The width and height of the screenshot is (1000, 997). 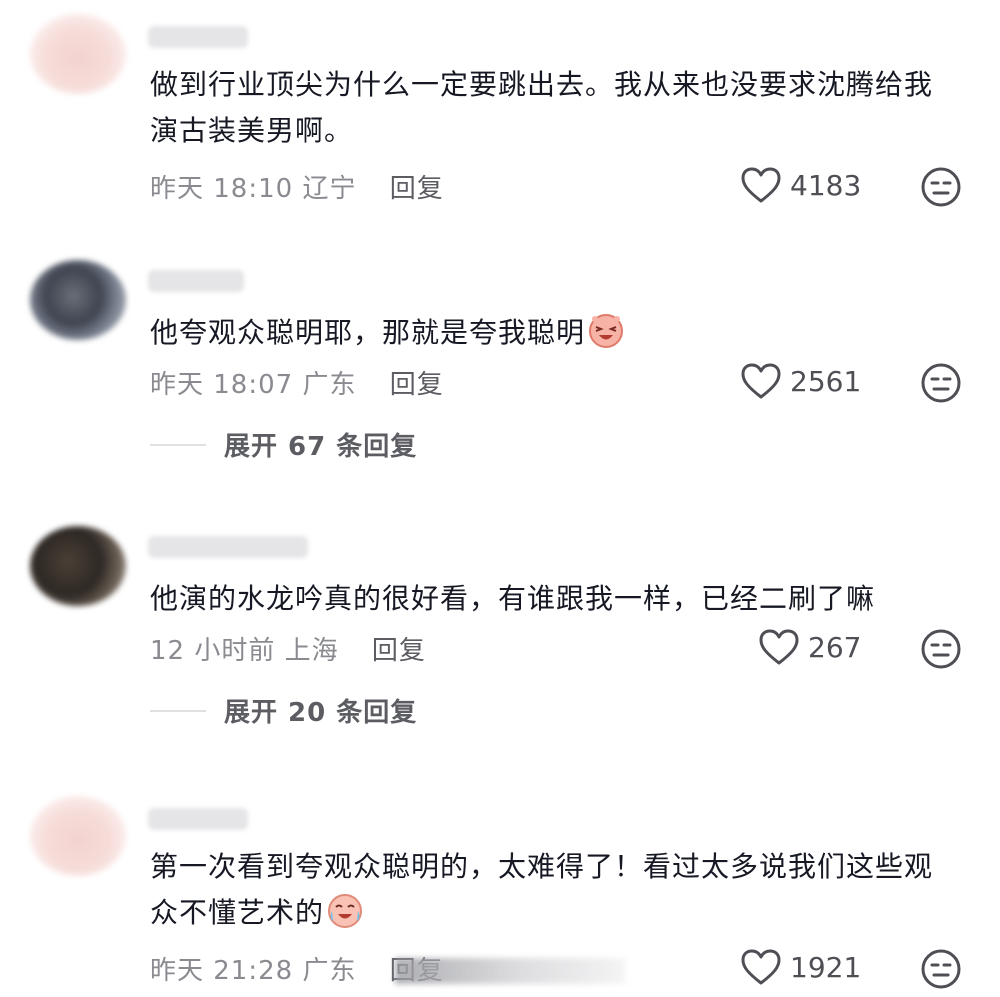 I want to click on expand-replies-label: 展开 67 条回复, so click(x=321, y=447).